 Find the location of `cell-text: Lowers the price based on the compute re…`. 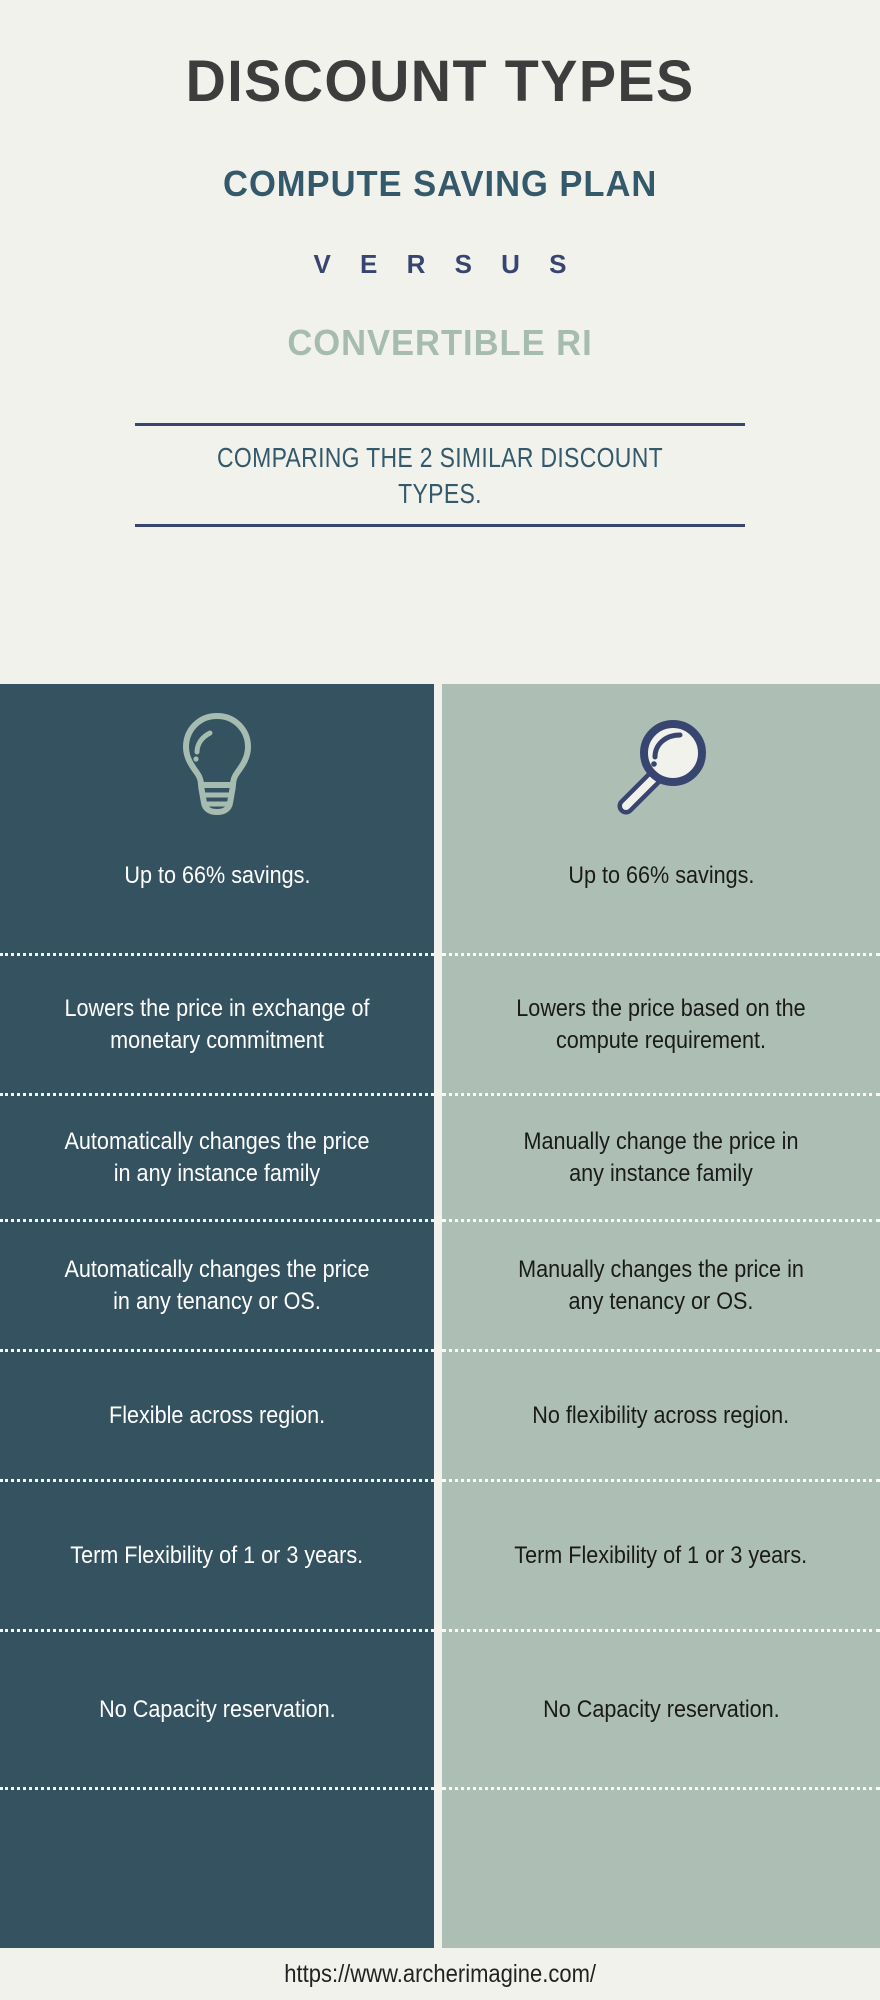

cell-text: Lowers the price based on the compute re… is located at coordinates (661, 1024).